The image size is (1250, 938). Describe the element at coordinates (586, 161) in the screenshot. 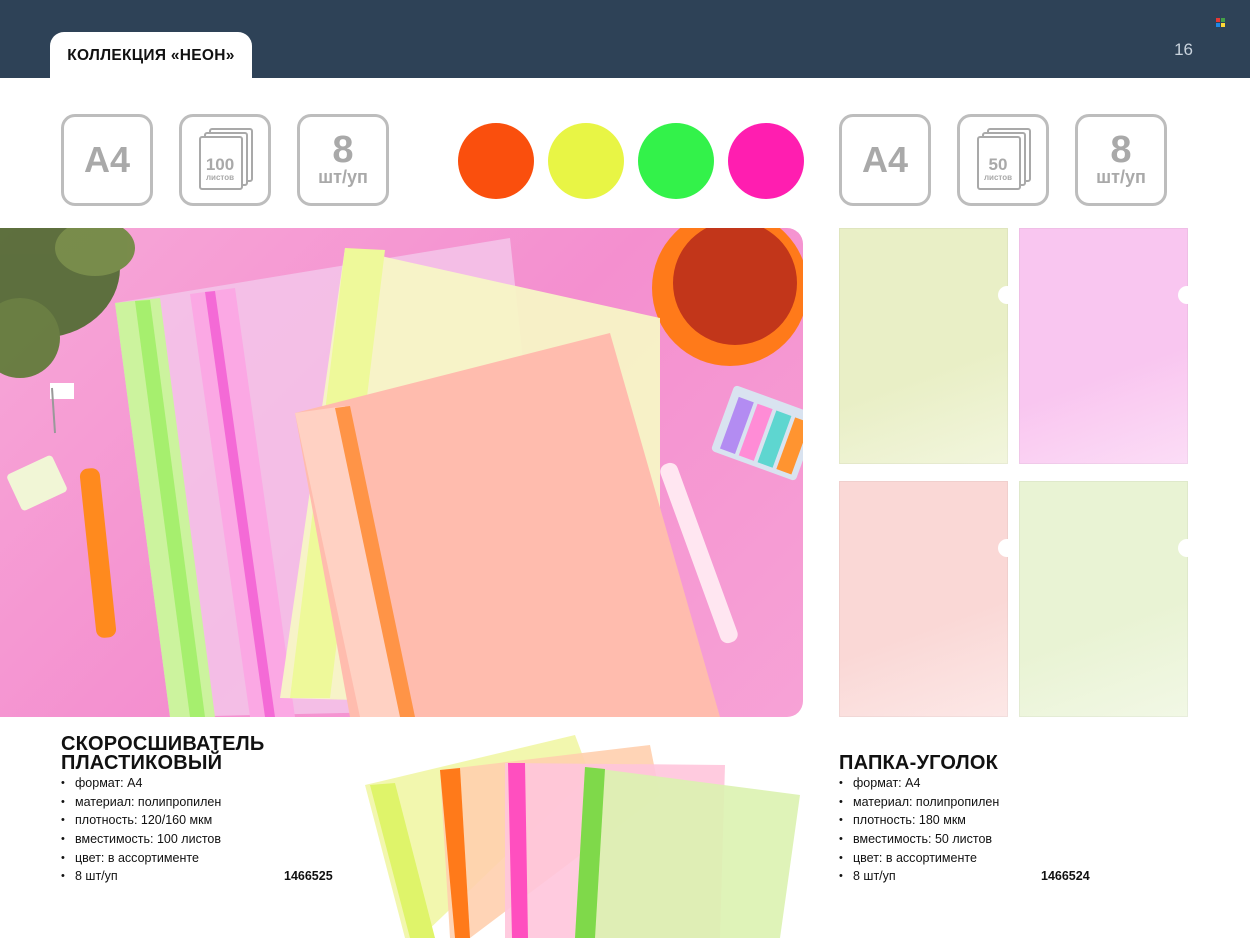

I see `color-swatch-yellow` at that location.